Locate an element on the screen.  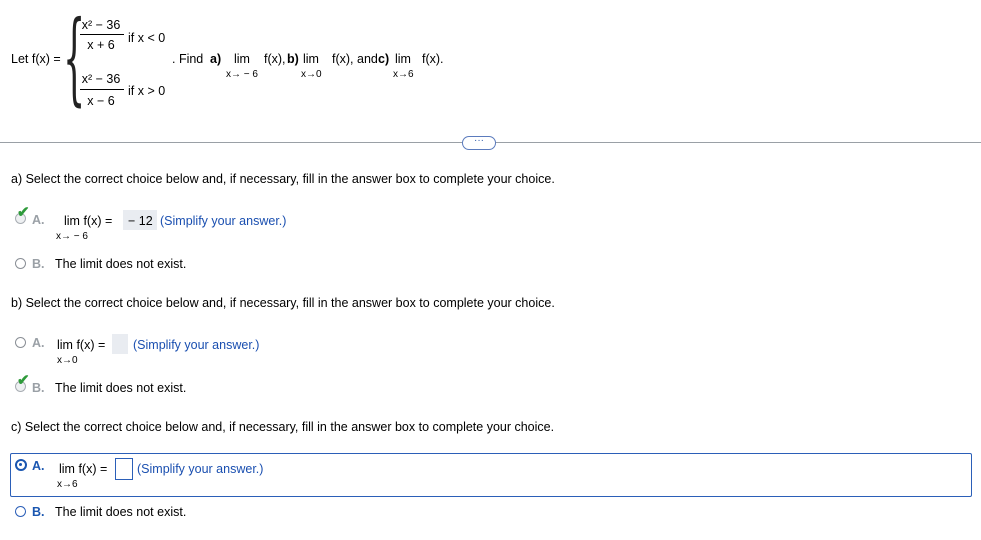
qa-choice-b-radio is located at coordinates (20, 263).